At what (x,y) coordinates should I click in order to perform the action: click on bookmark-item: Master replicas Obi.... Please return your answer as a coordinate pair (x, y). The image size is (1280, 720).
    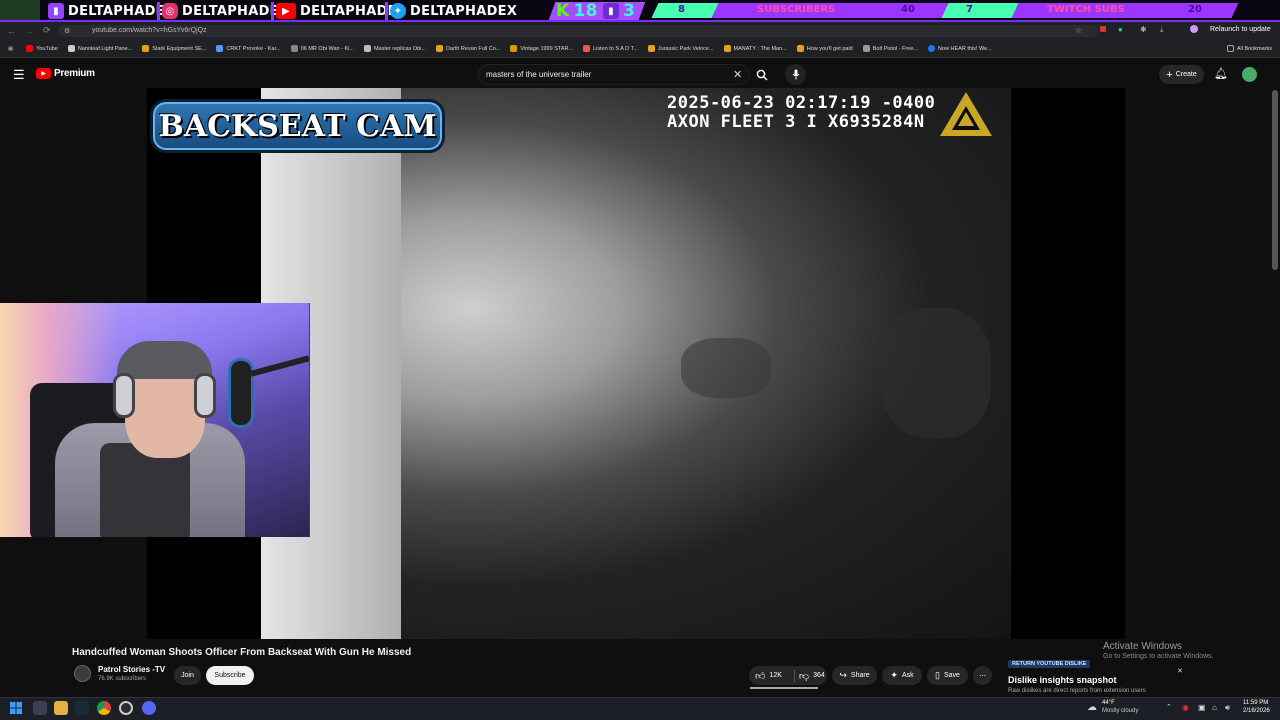
    Looking at the image, I should click on (395, 48).